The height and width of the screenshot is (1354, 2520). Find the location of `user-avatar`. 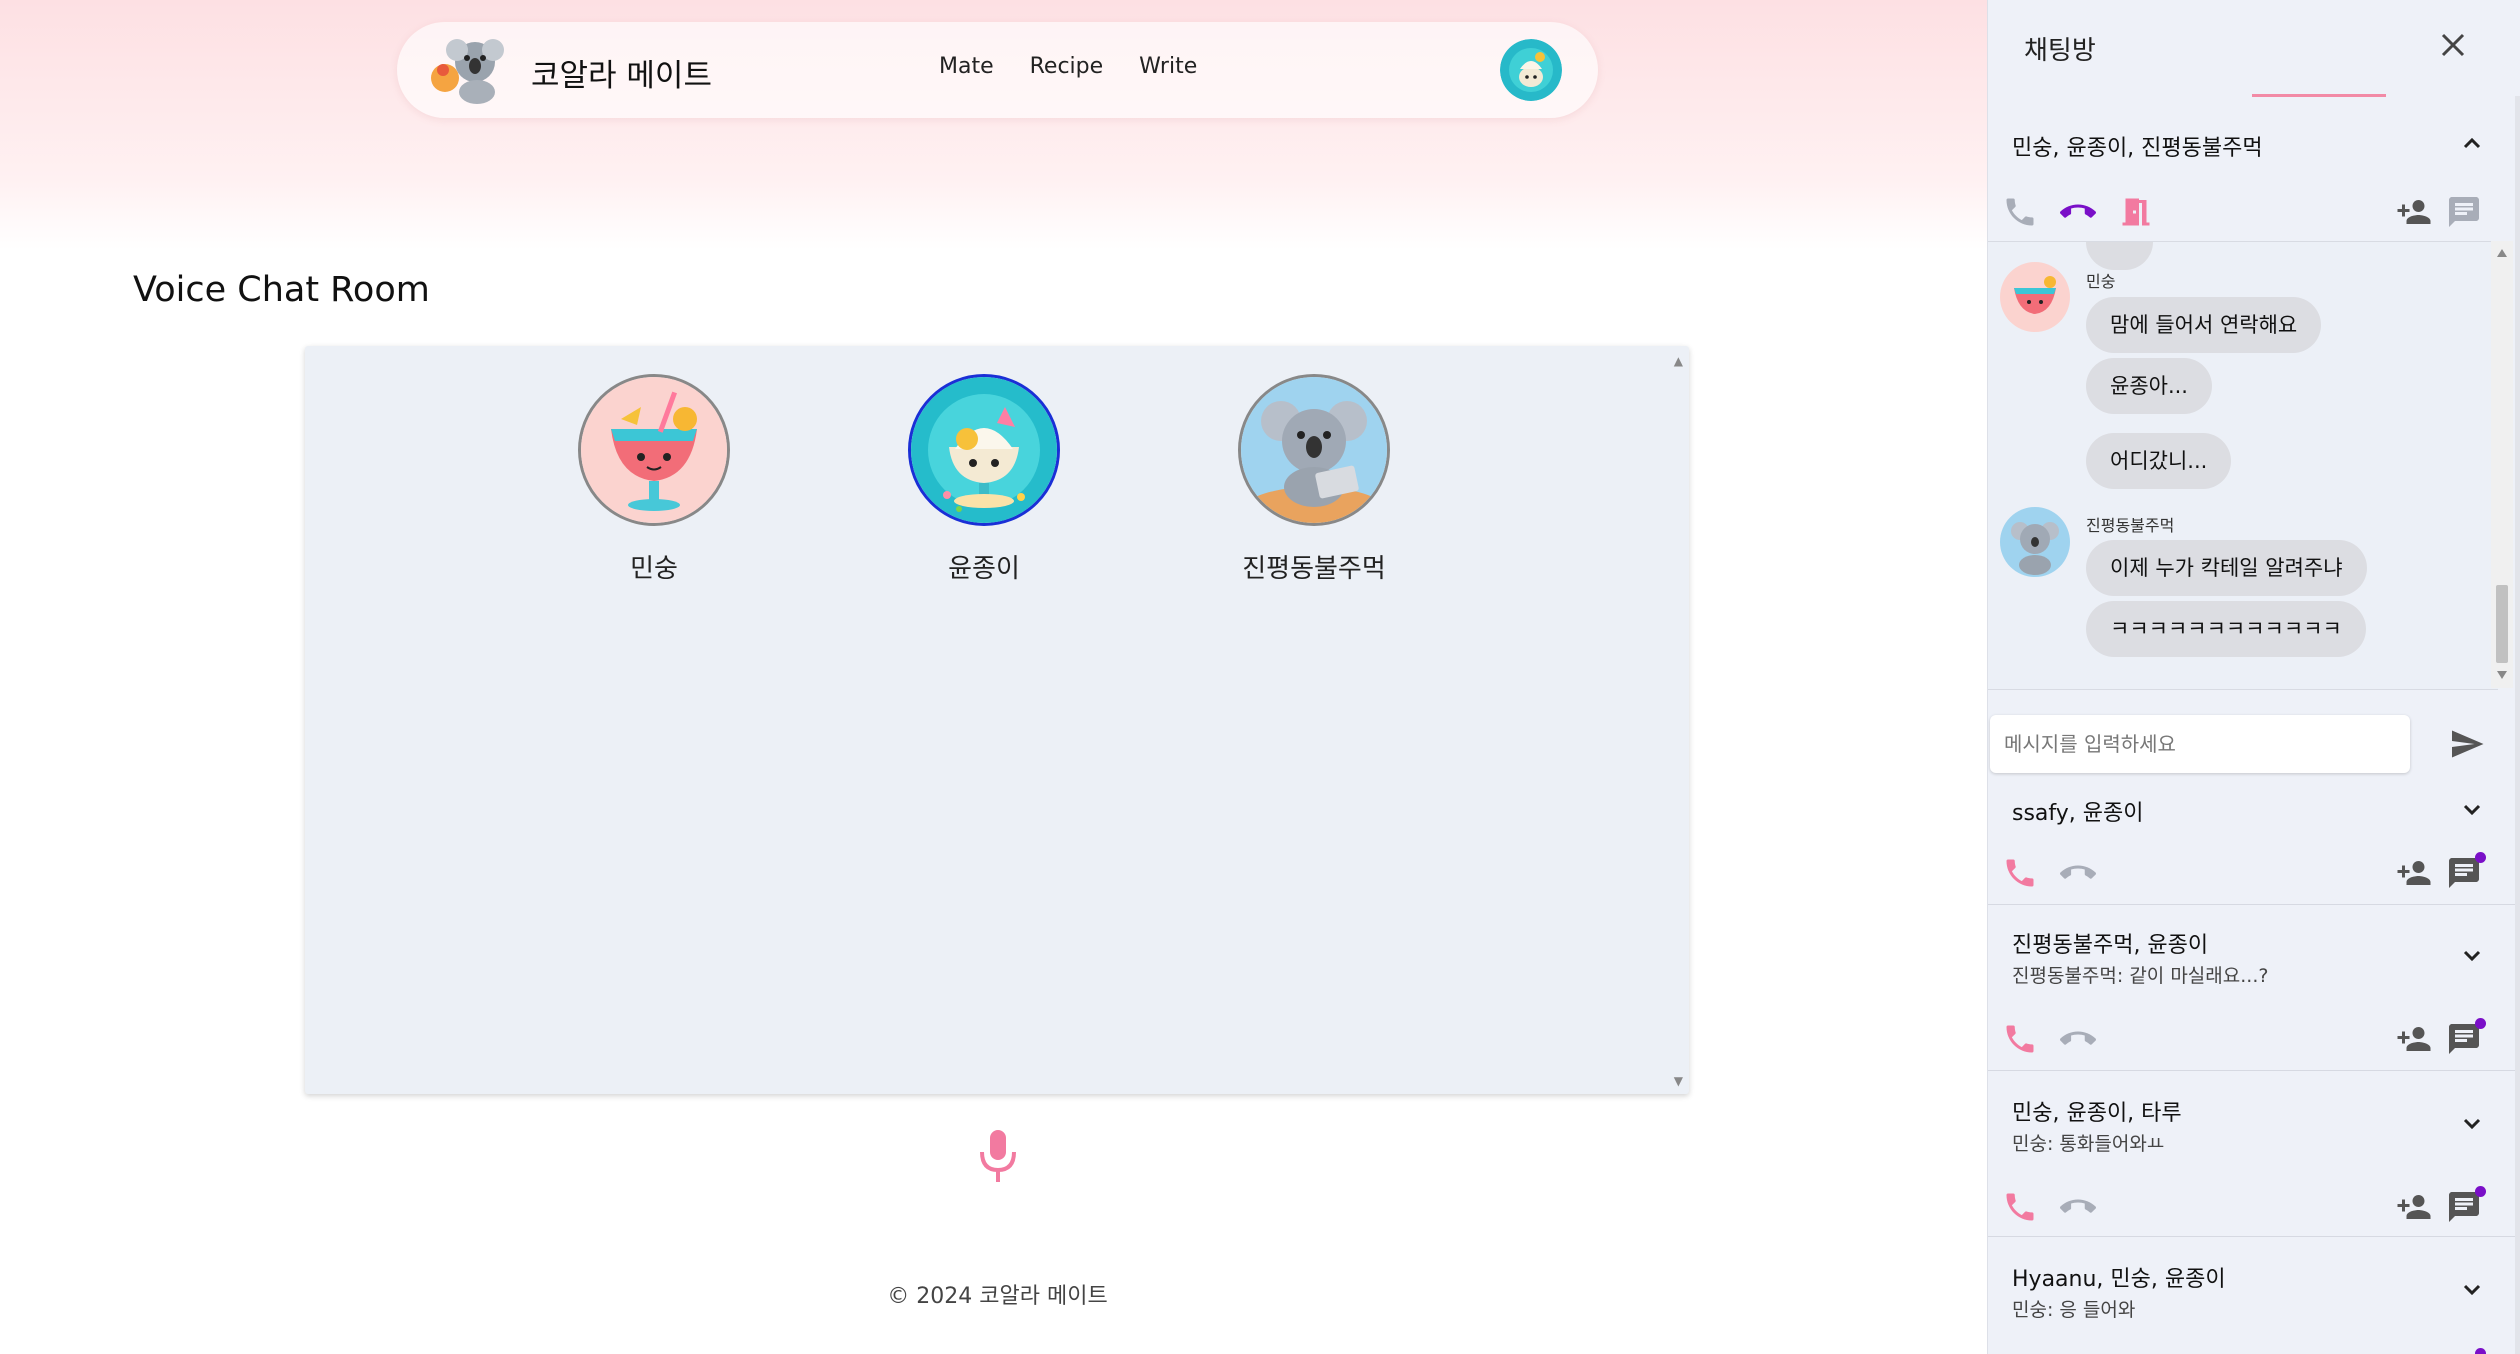

user-avatar is located at coordinates (1531, 70).